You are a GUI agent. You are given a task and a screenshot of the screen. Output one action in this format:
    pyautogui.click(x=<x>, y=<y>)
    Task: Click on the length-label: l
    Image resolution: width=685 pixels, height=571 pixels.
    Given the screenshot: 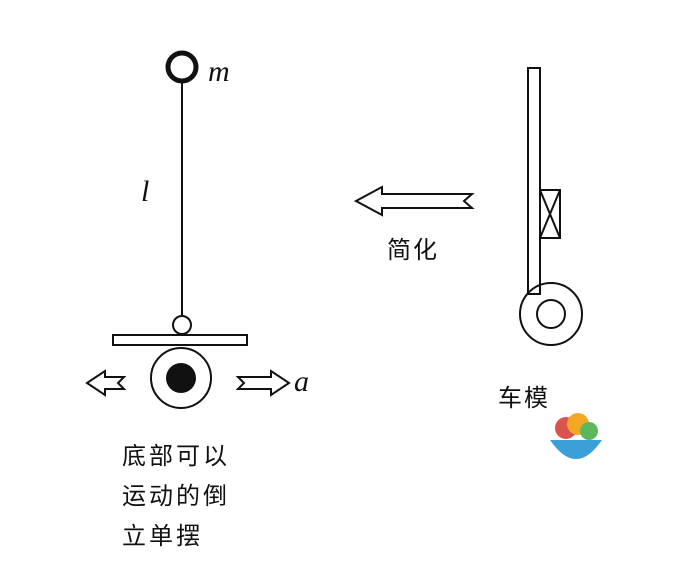 What is the action you would take?
    pyautogui.click(x=145, y=191)
    